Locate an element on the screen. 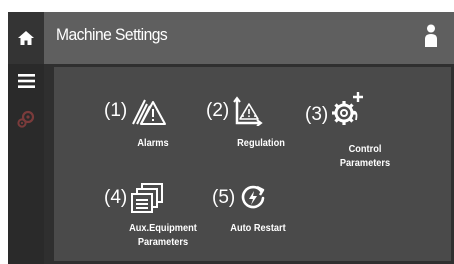  menu-icon is located at coordinates (26, 81).